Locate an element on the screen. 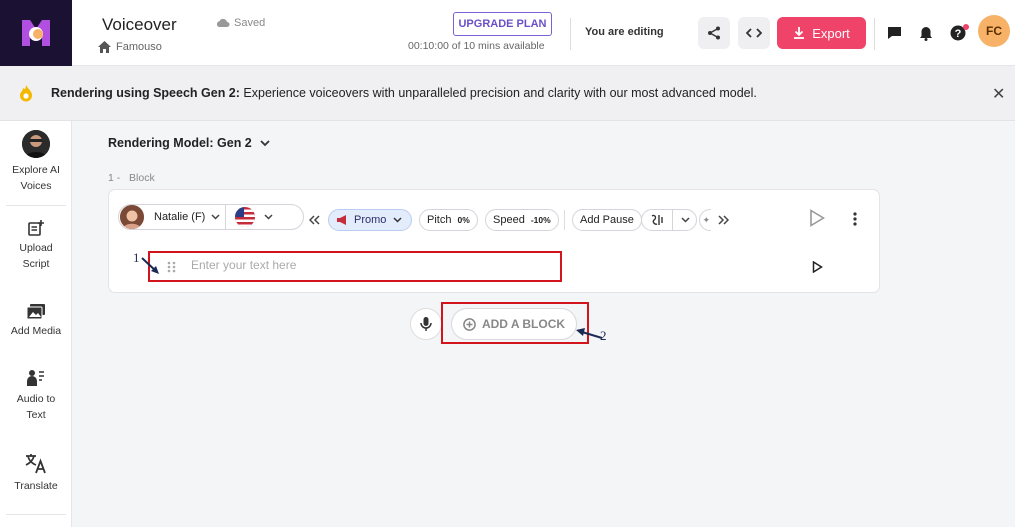  export-button: Export is located at coordinates (821, 33).